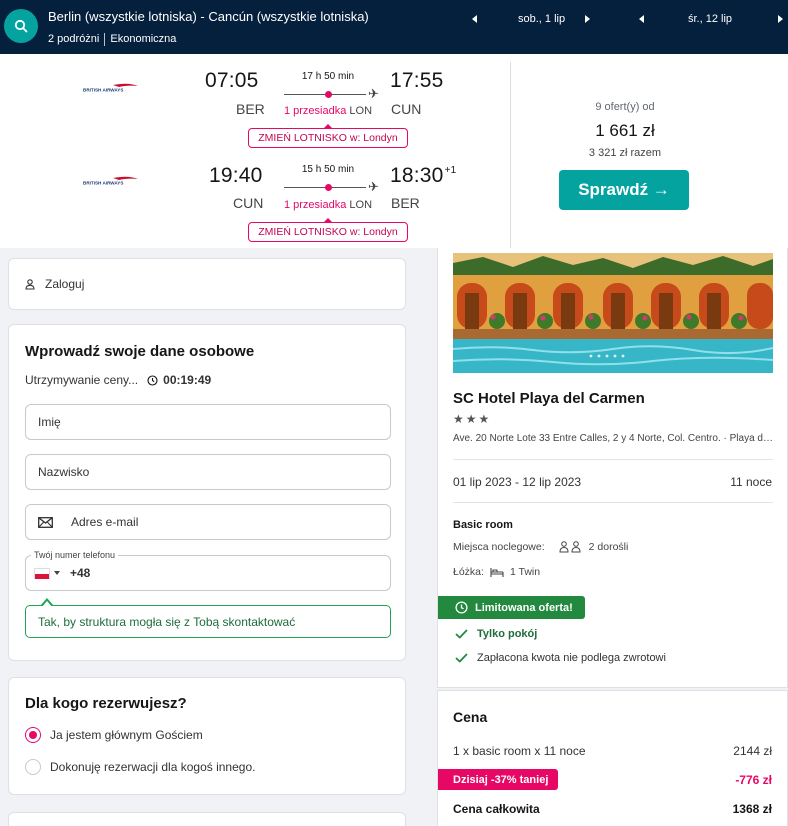 The image size is (788, 826). I want to click on travelers-text: 2 podróżni, so click(74, 39).